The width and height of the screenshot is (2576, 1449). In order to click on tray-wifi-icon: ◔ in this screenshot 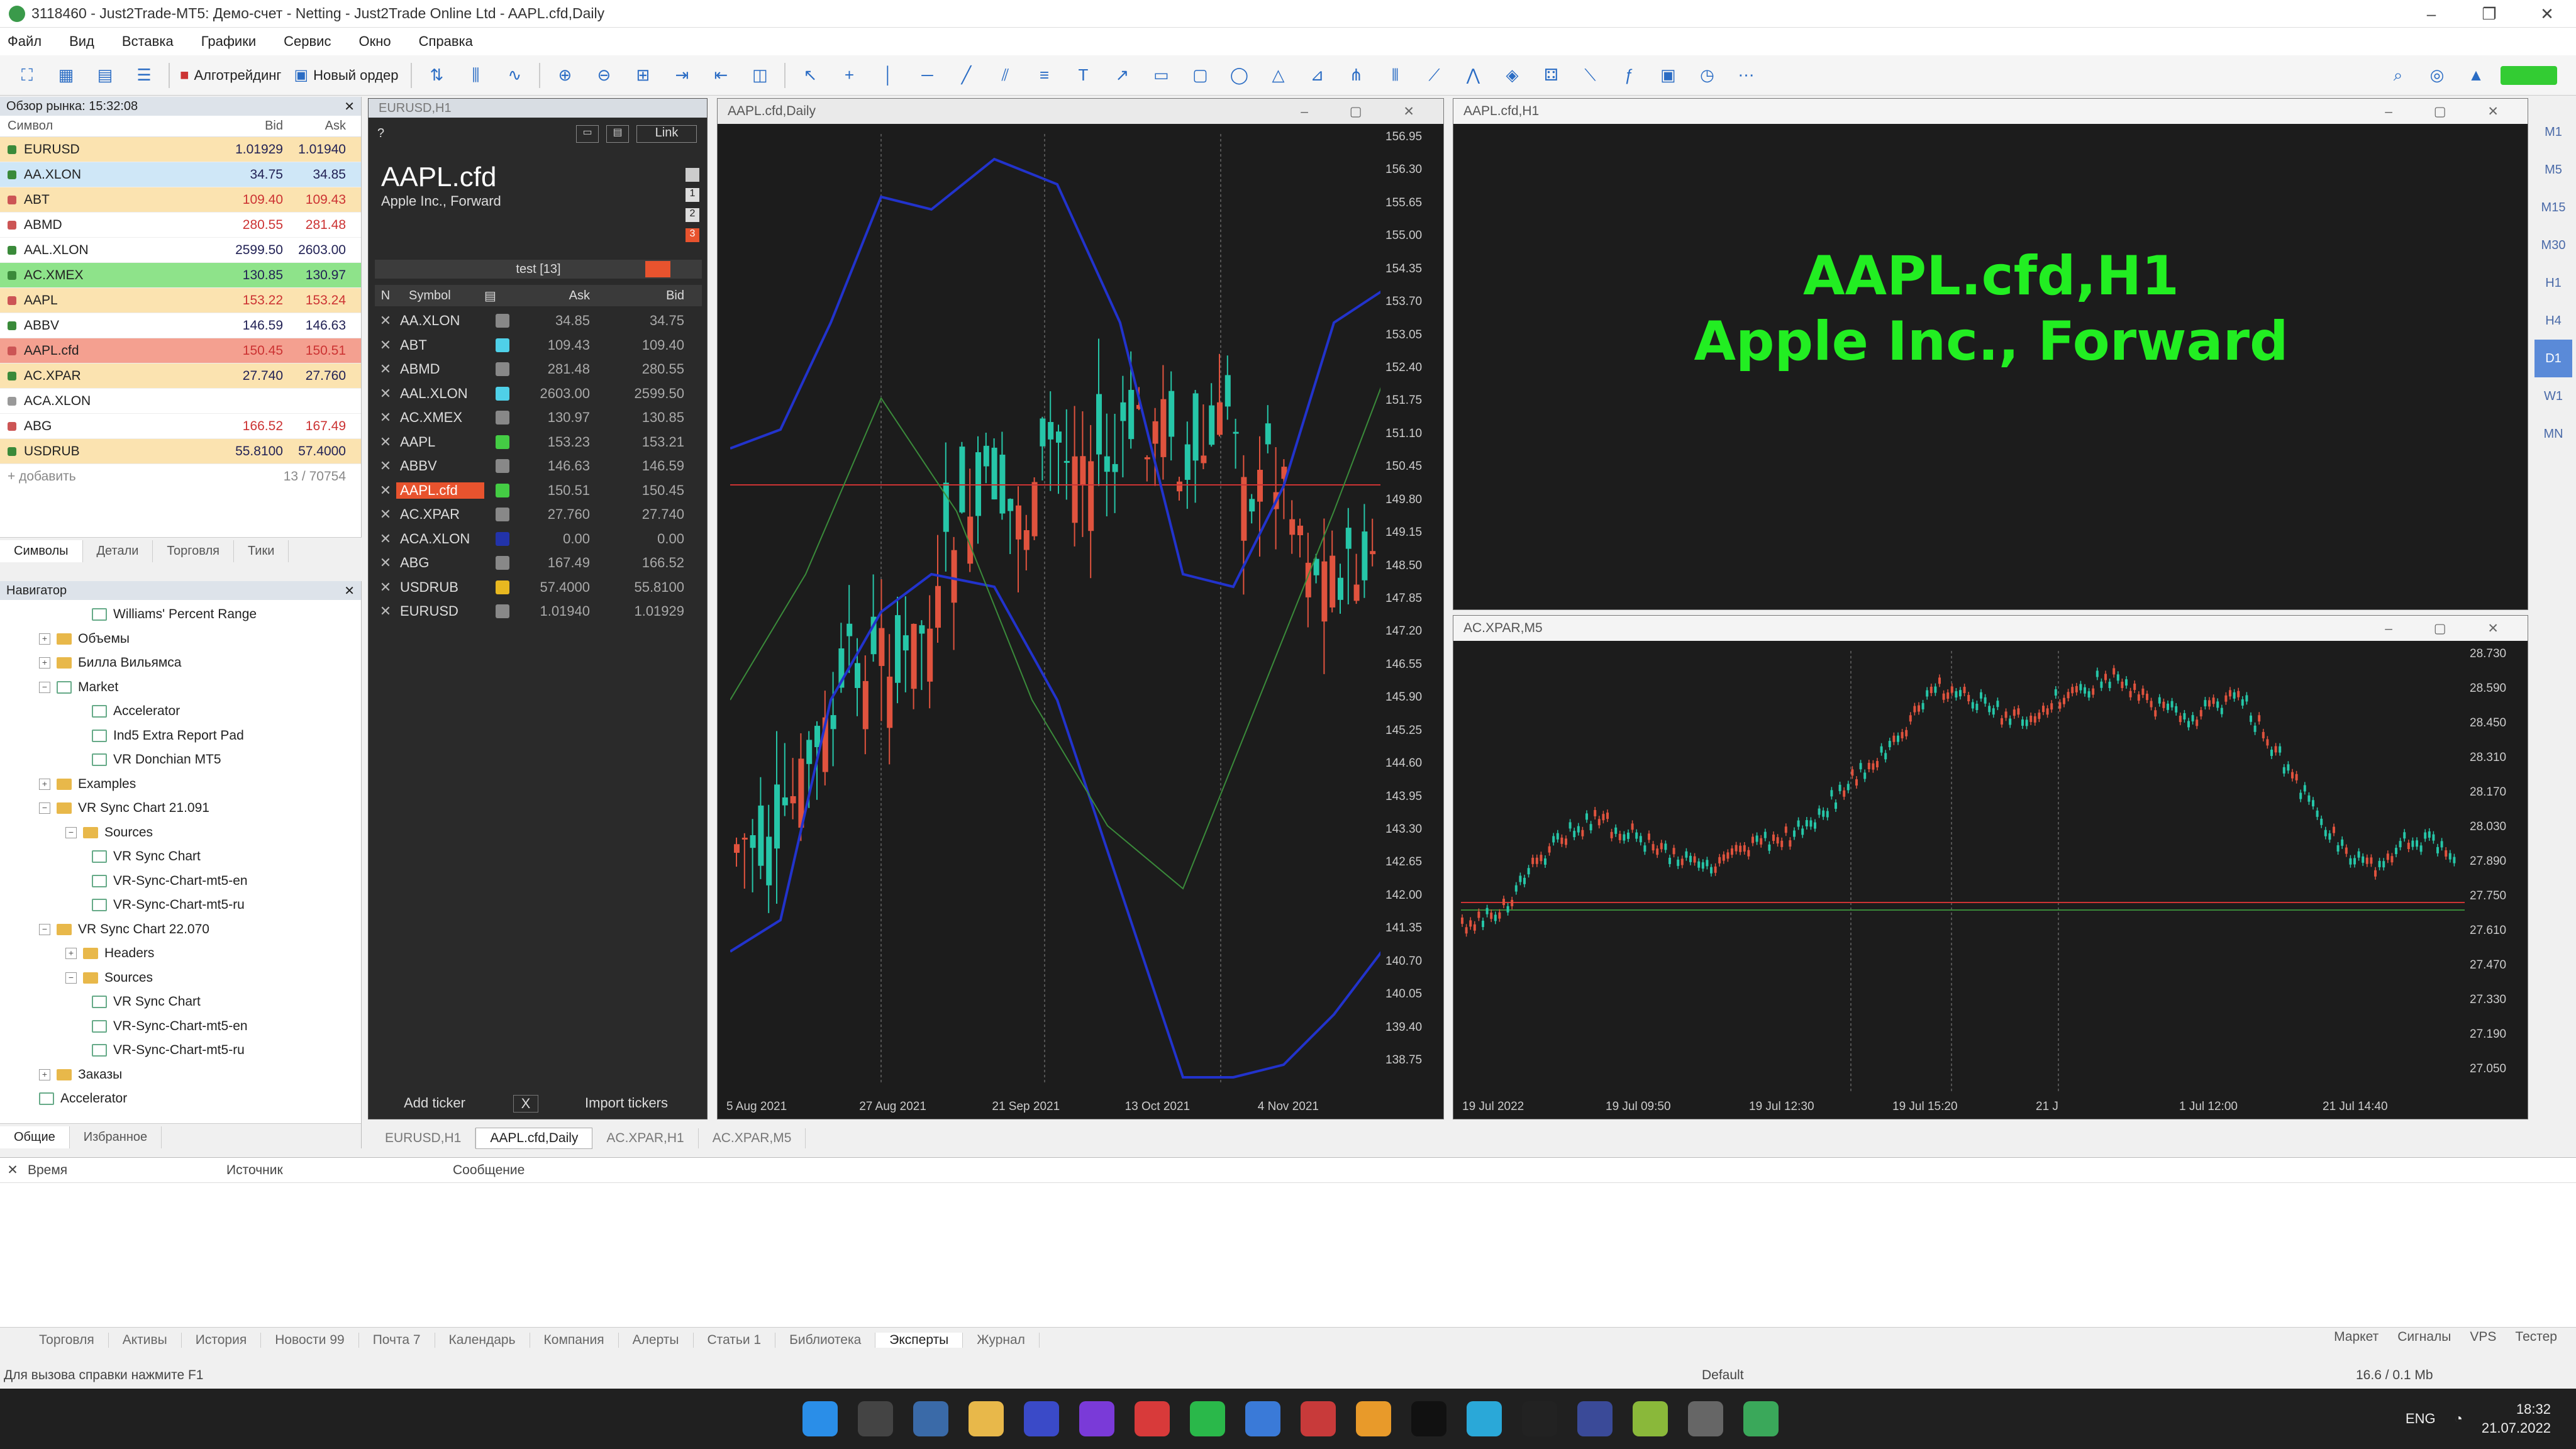, I will do `click(2459, 1419)`.